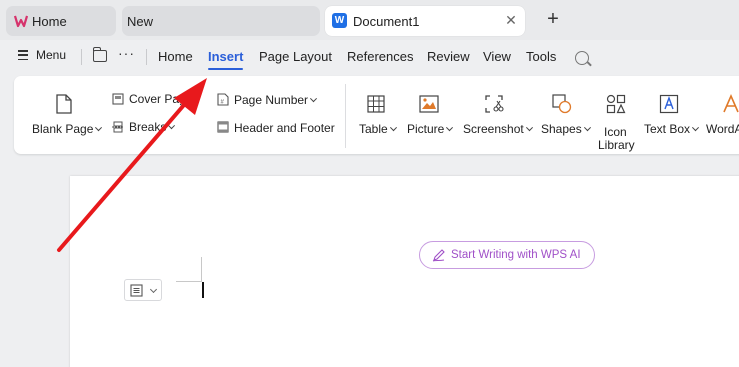 Image resolution: width=739 pixels, height=367 pixels. I want to click on blank-page-button: Blank Page, so click(67, 129).